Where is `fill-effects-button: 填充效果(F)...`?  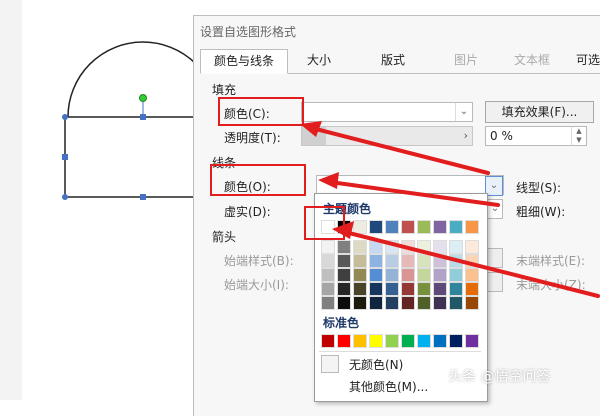
fill-effects-button: 填充效果(F)... is located at coordinates (539, 112).